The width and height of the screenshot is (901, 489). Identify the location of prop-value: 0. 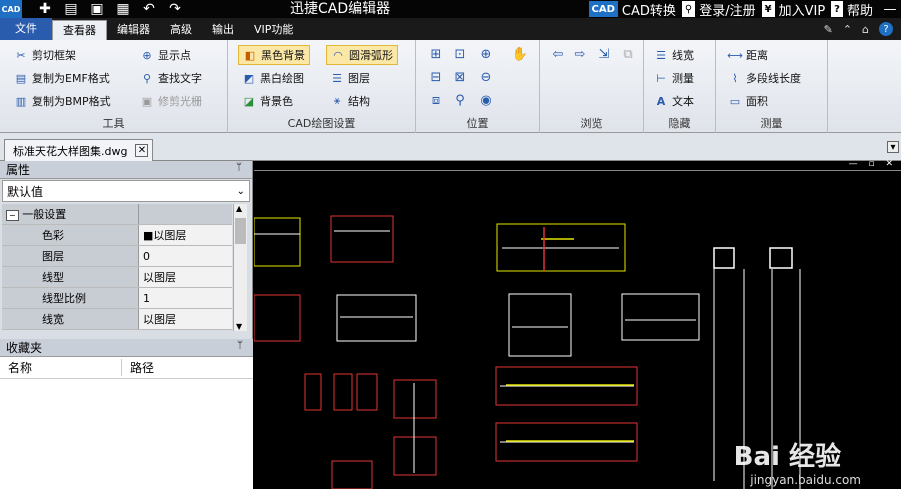
(185, 256).